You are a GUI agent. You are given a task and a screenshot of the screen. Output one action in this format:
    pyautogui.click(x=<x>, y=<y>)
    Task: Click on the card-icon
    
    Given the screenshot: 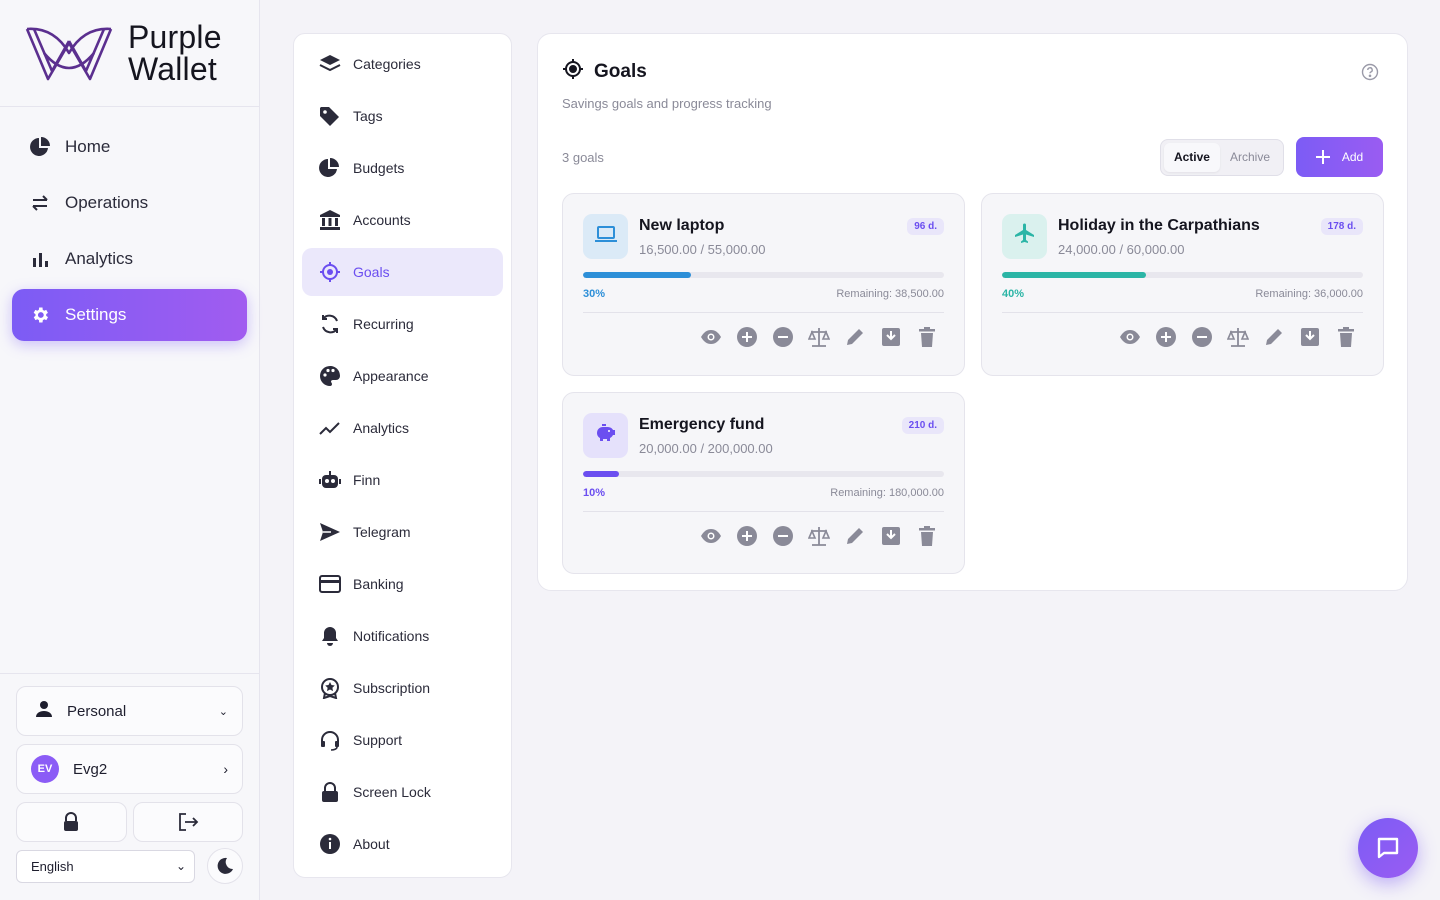 What is the action you would take?
    pyautogui.click(x=330, y=584)
    